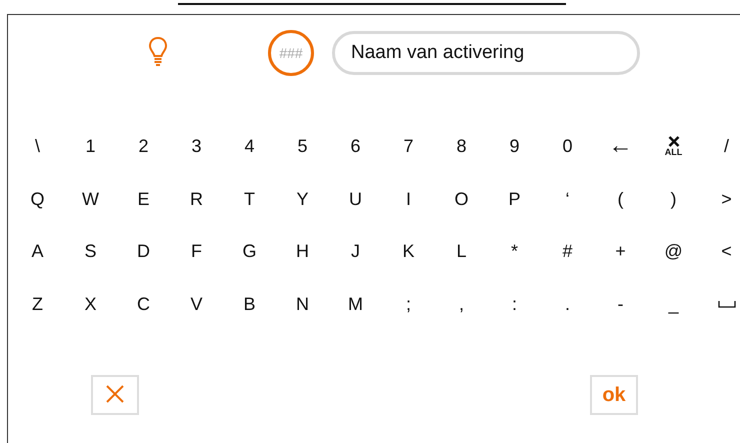 The height and width of the screenshot is (443, 740). Describe the element at coordinates (461, 251) in the screenshot. I see `keyboard-key: L` at that location.